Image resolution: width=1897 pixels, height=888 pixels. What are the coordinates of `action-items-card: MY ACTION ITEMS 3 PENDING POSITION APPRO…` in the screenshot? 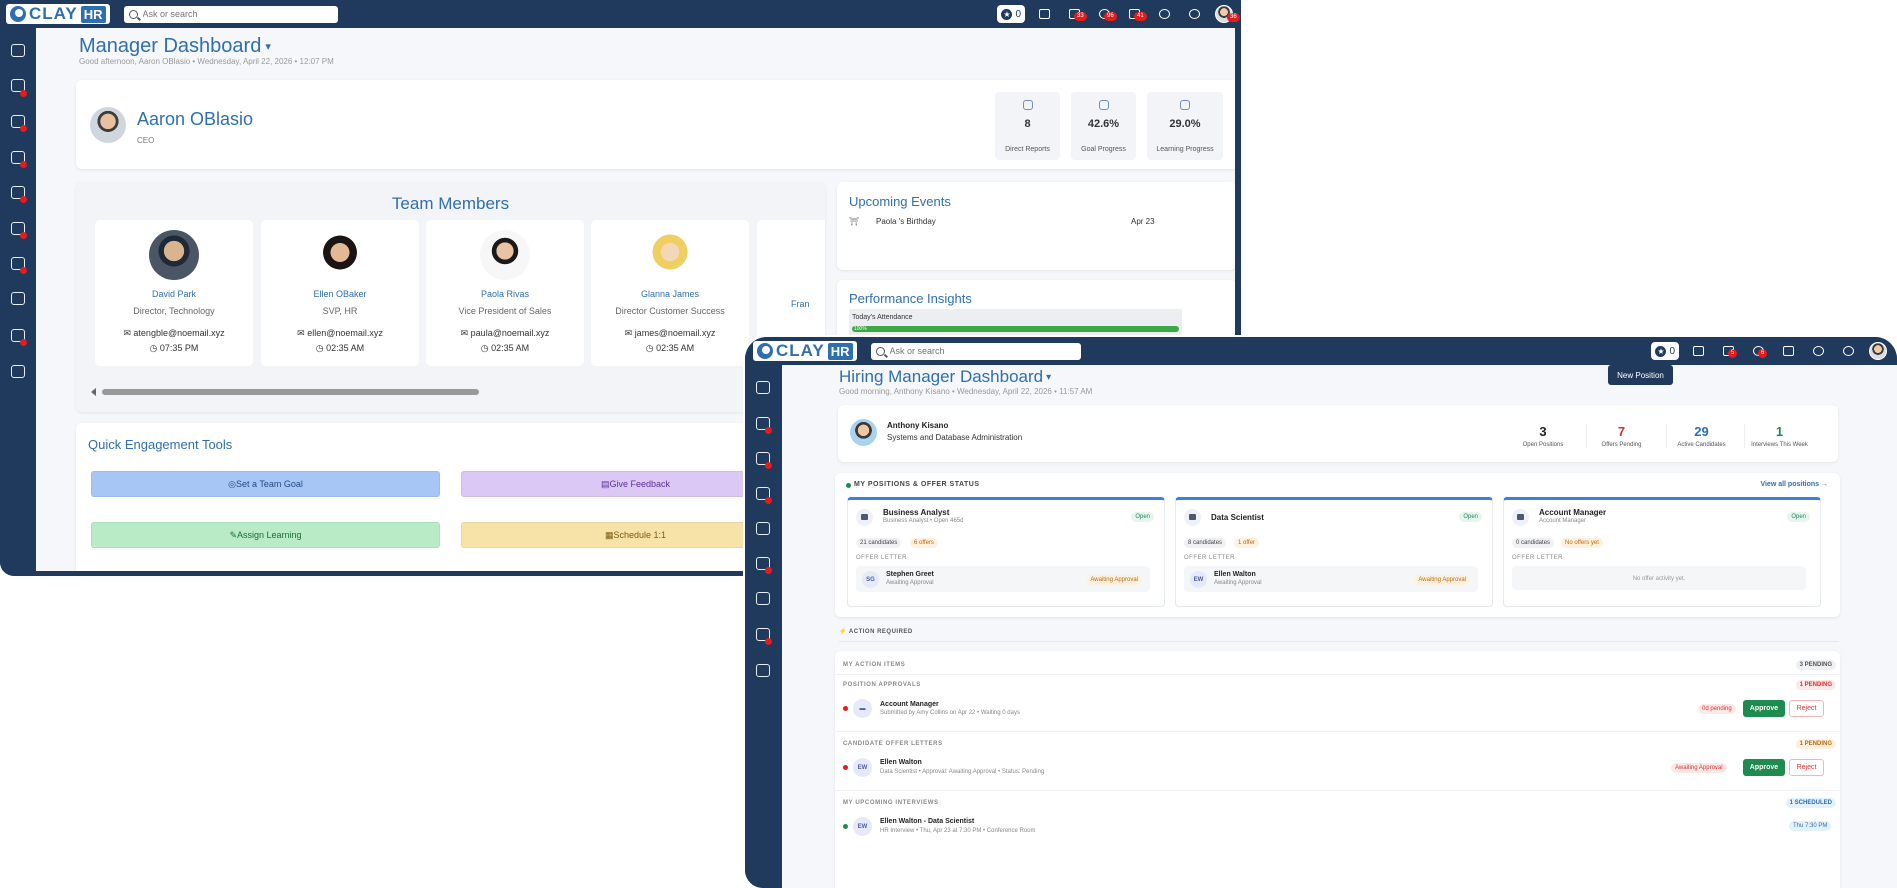 It's located at (1337, 769).